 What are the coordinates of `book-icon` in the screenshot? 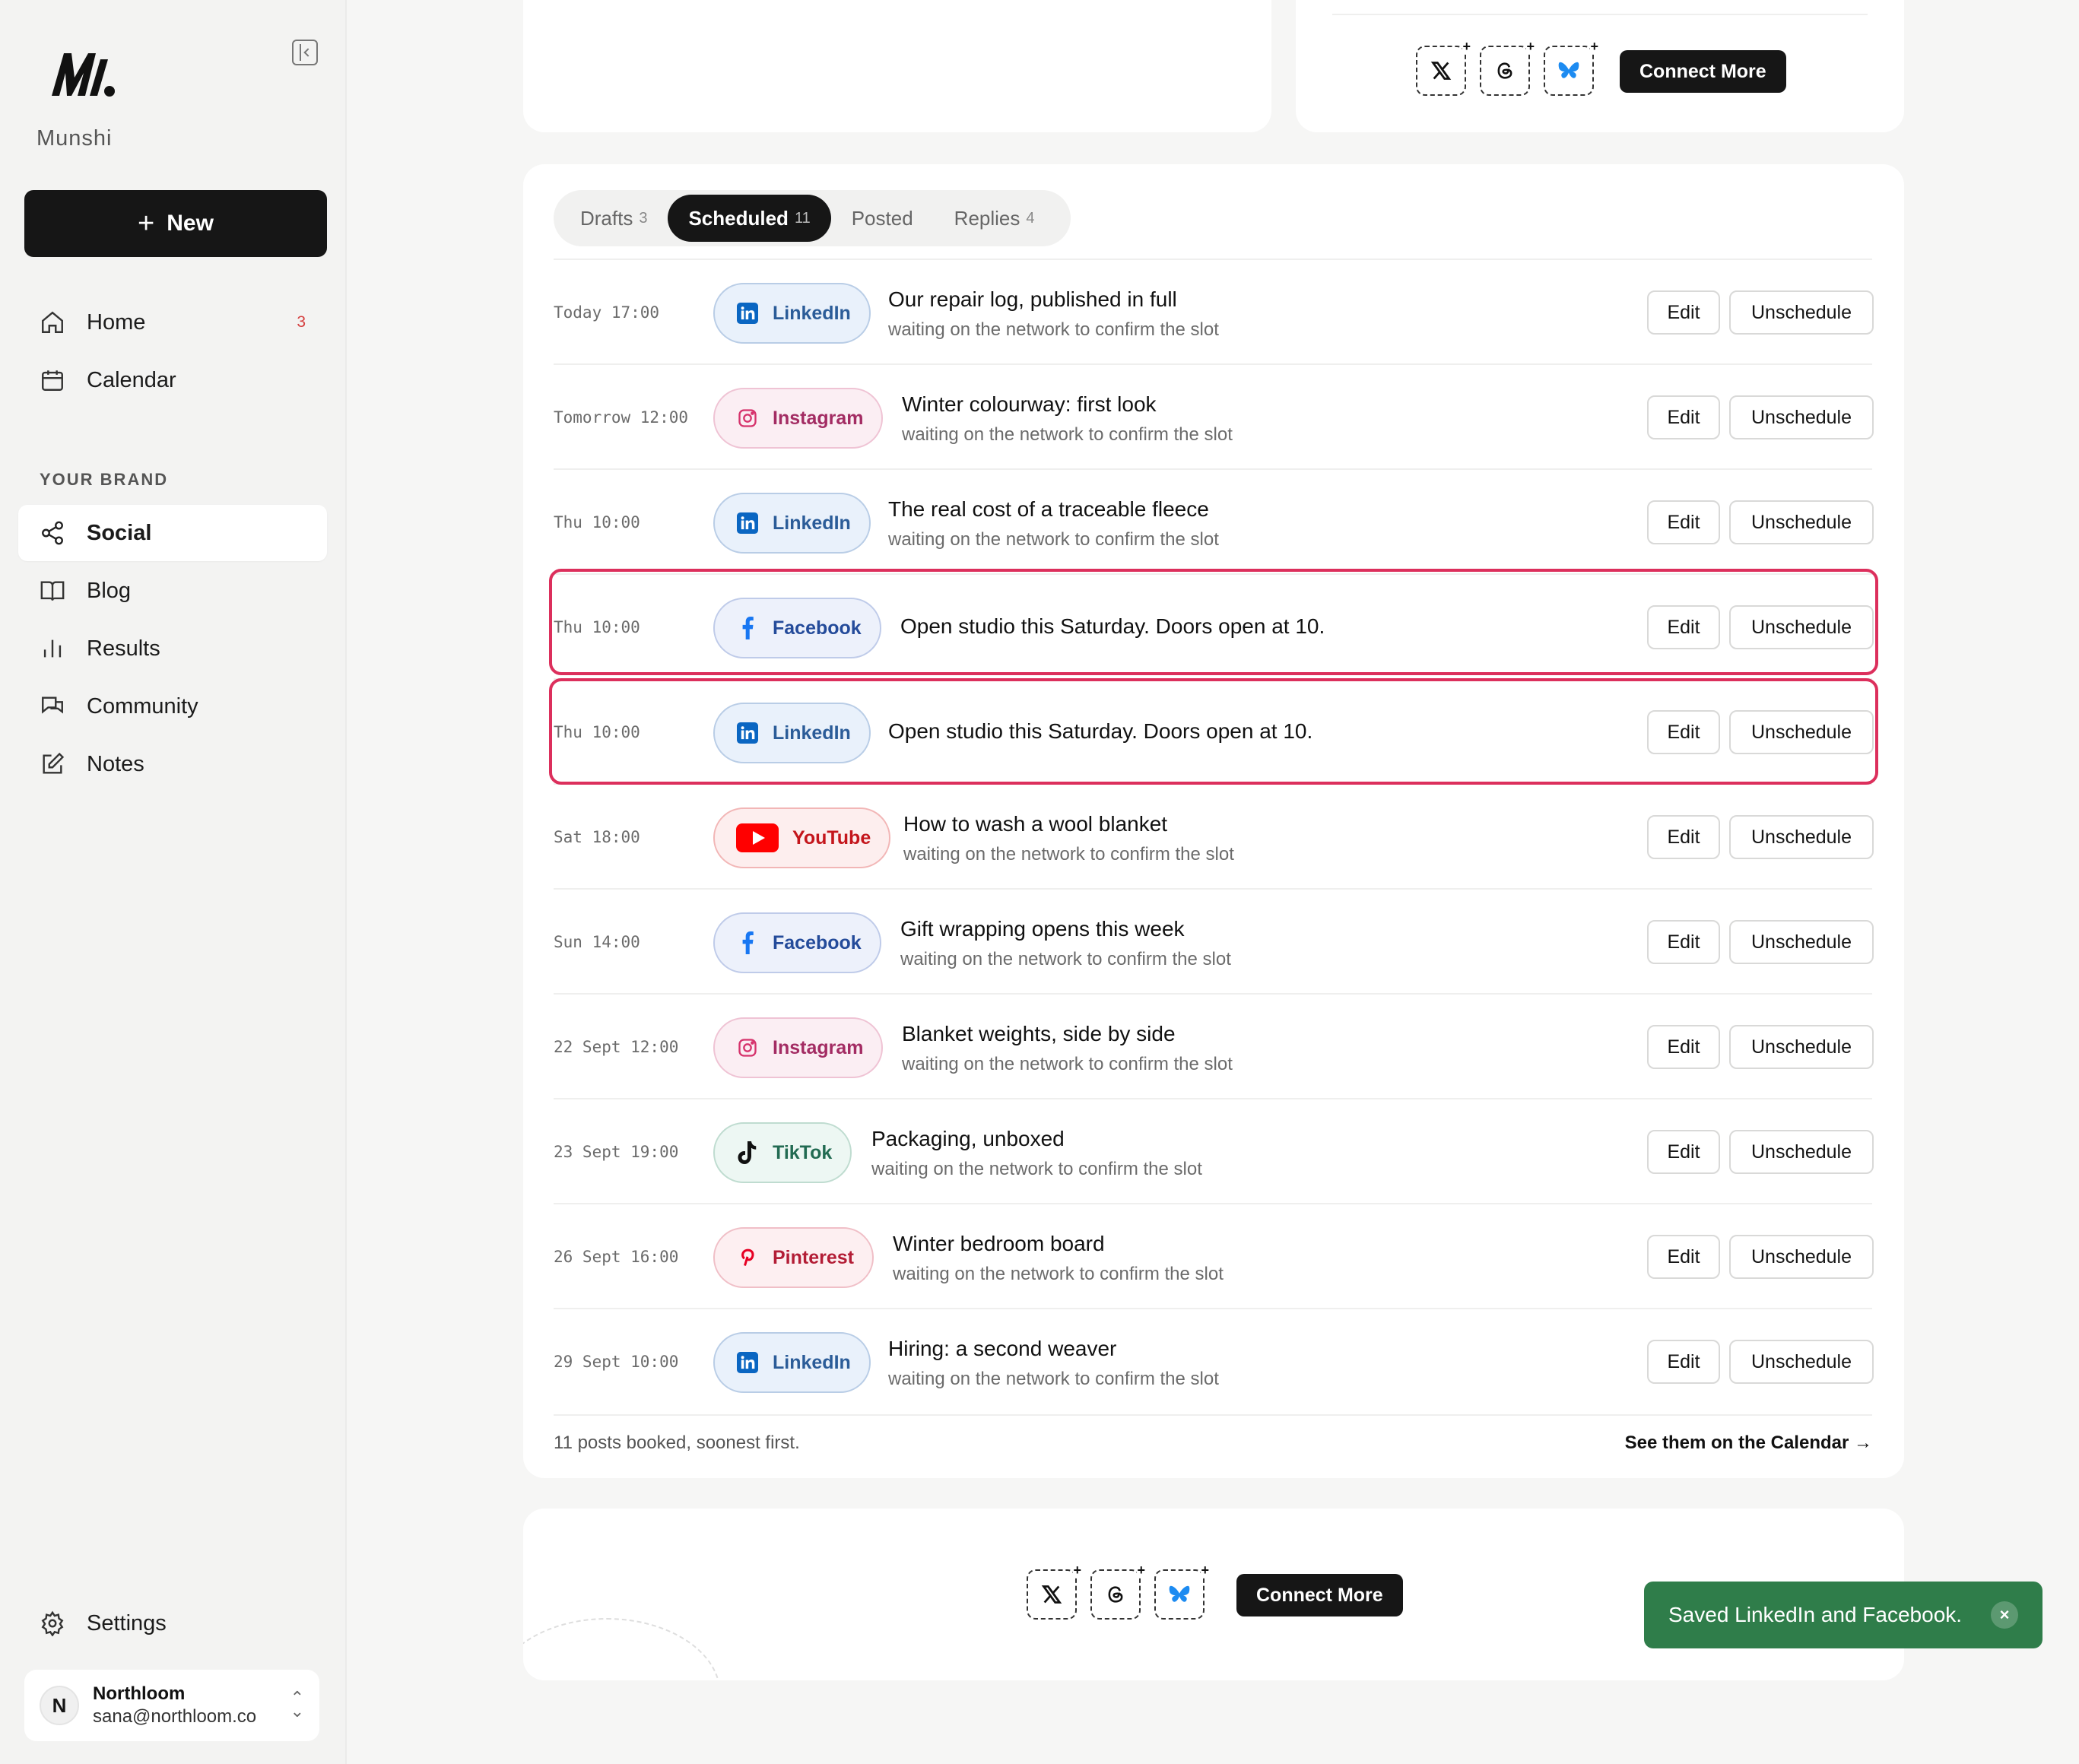 It's located at (52, 591).